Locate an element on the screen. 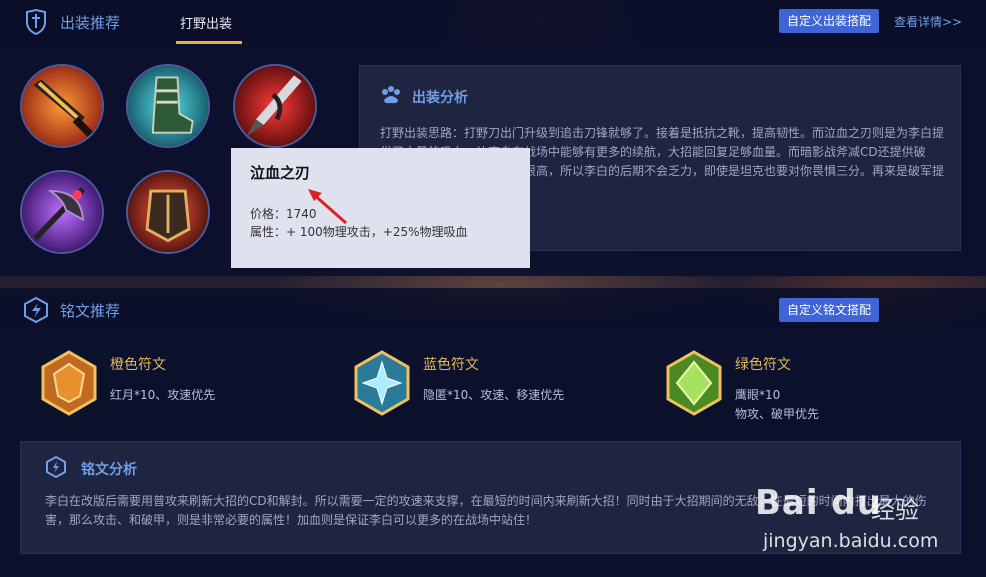  rune-orange-desc: 红月*10、攻速优先 is located at coordinates (162, 395).